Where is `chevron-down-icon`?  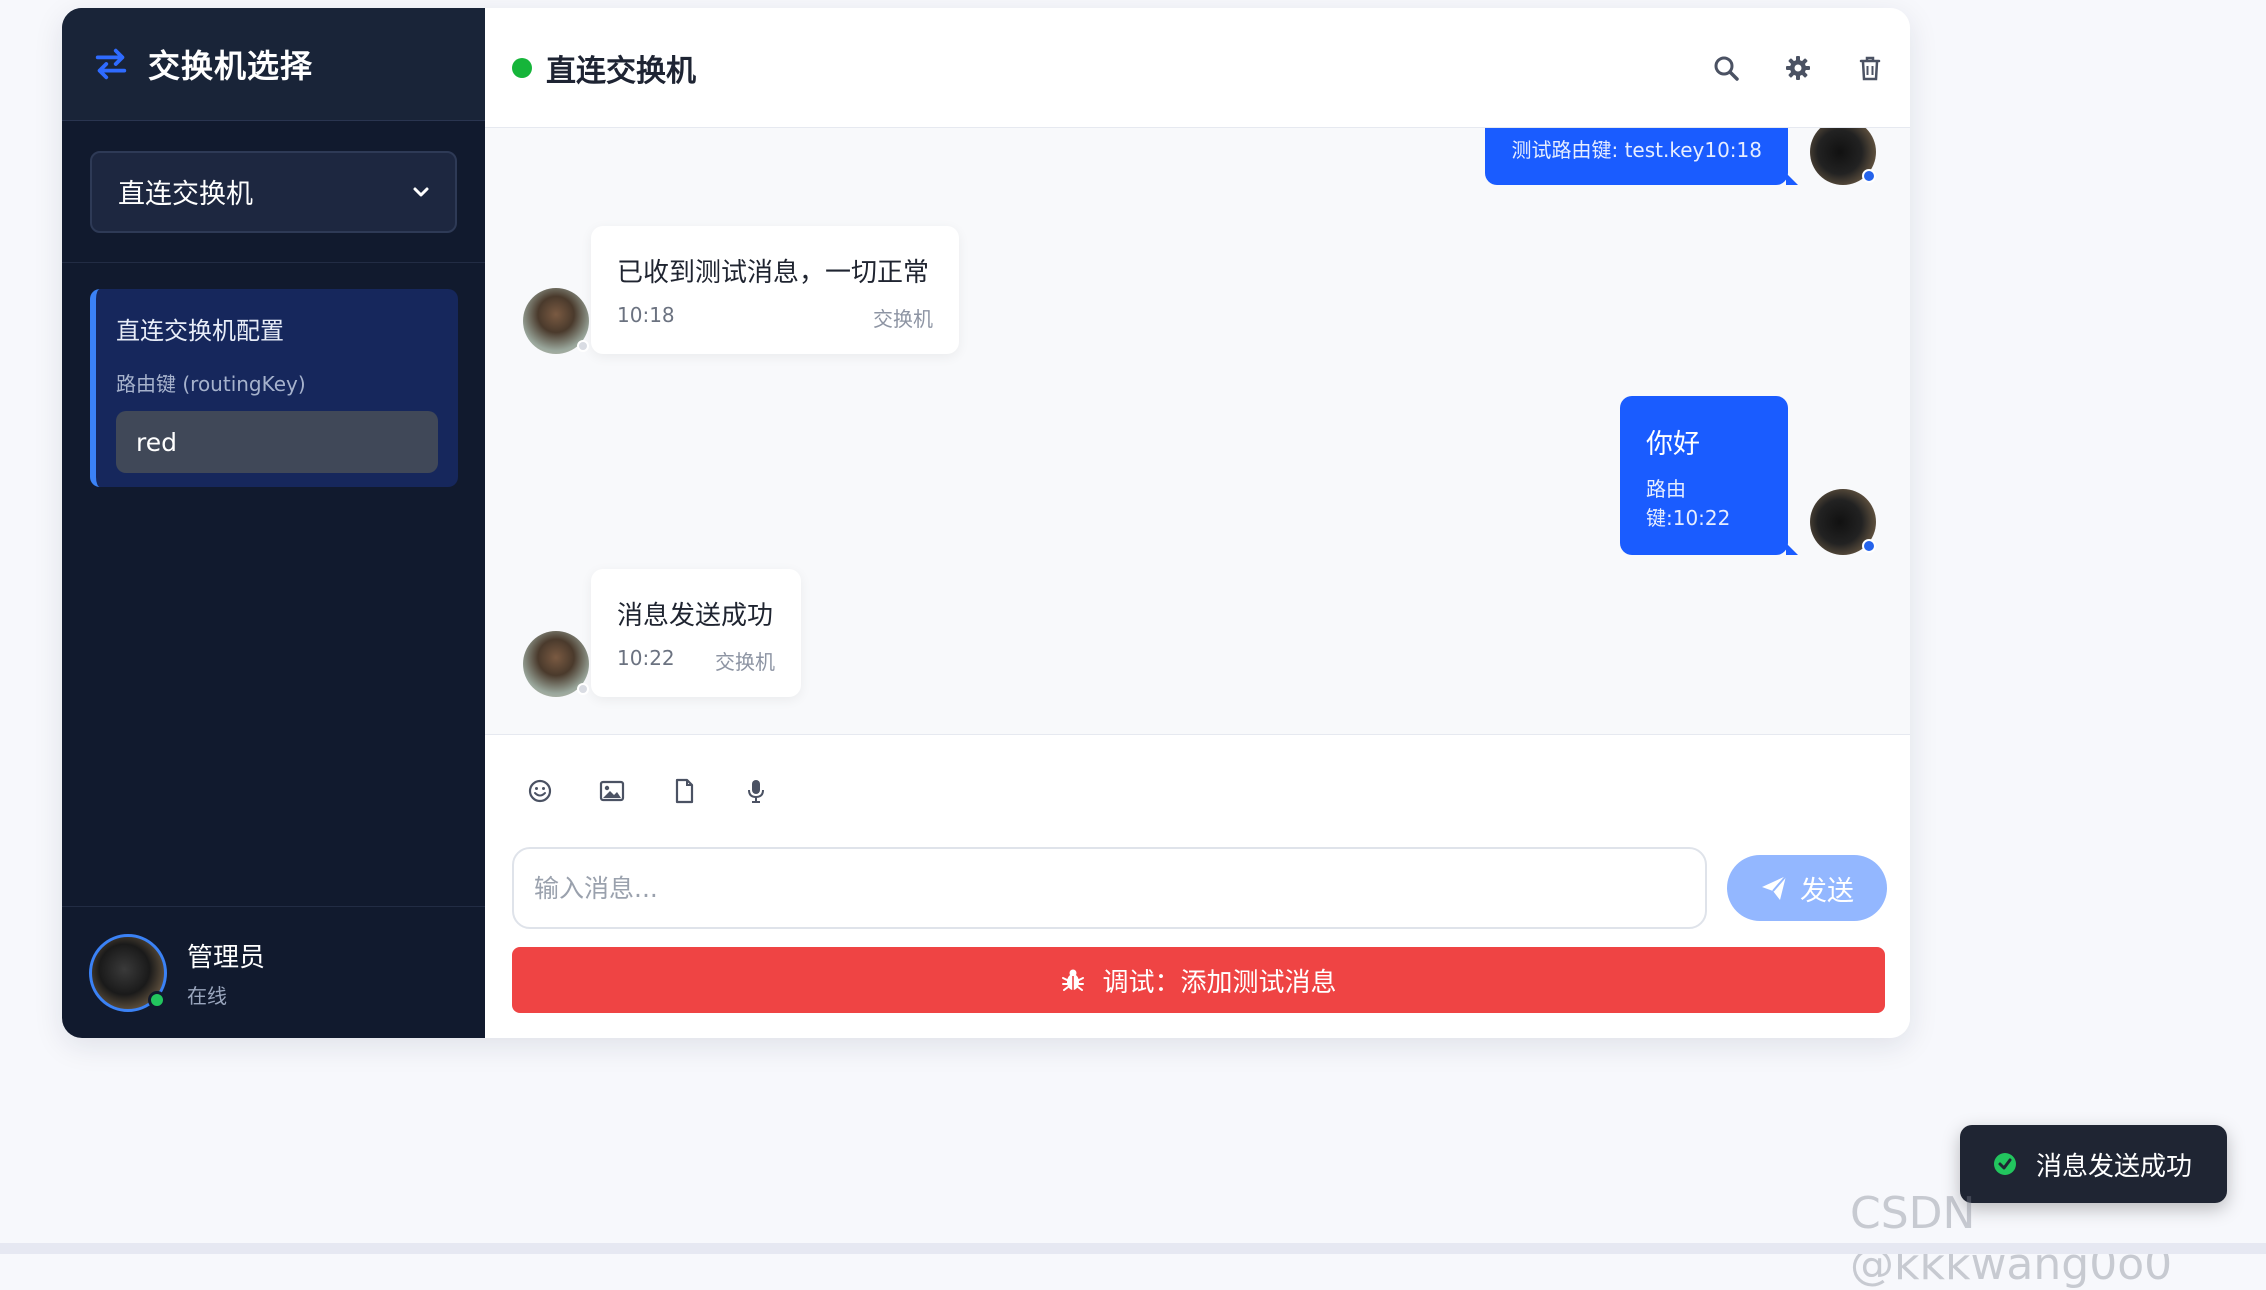
chevron-down-icon is located at coordinates (421, 191).